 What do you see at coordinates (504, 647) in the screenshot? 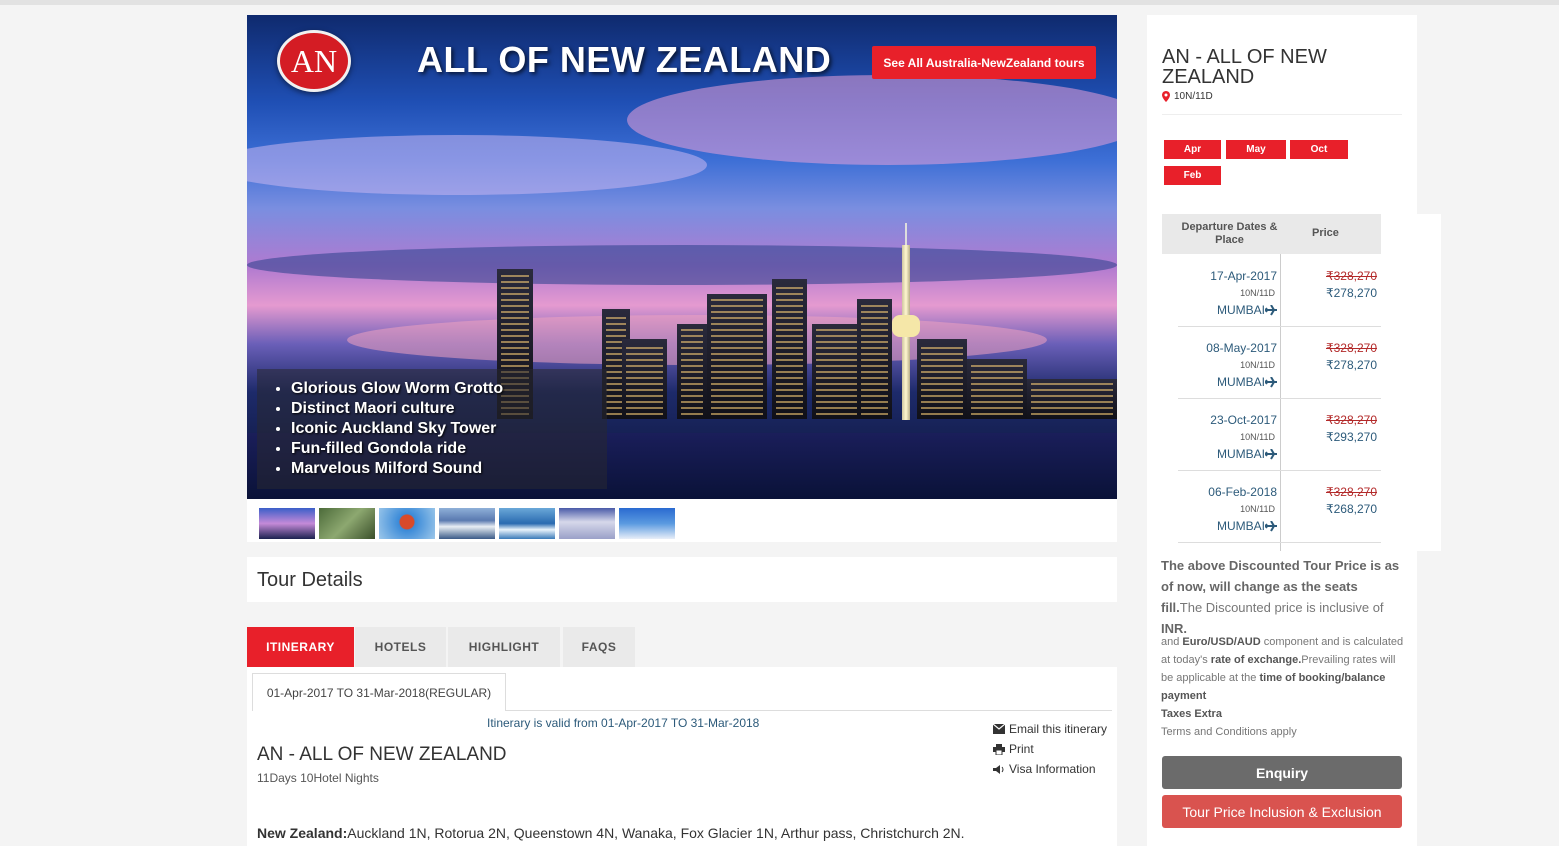
I see `tab-highlight: HIGHLIGHT` at bounding box center [504, 647].